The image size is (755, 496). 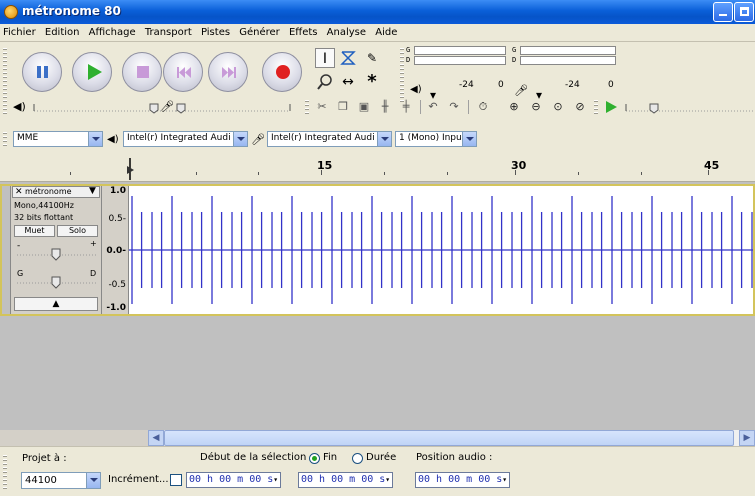 What do you see at coordinates (215, 31) in the screenshot?
I see `menu-pistes: Pistes` at bounding box center [215, 31].